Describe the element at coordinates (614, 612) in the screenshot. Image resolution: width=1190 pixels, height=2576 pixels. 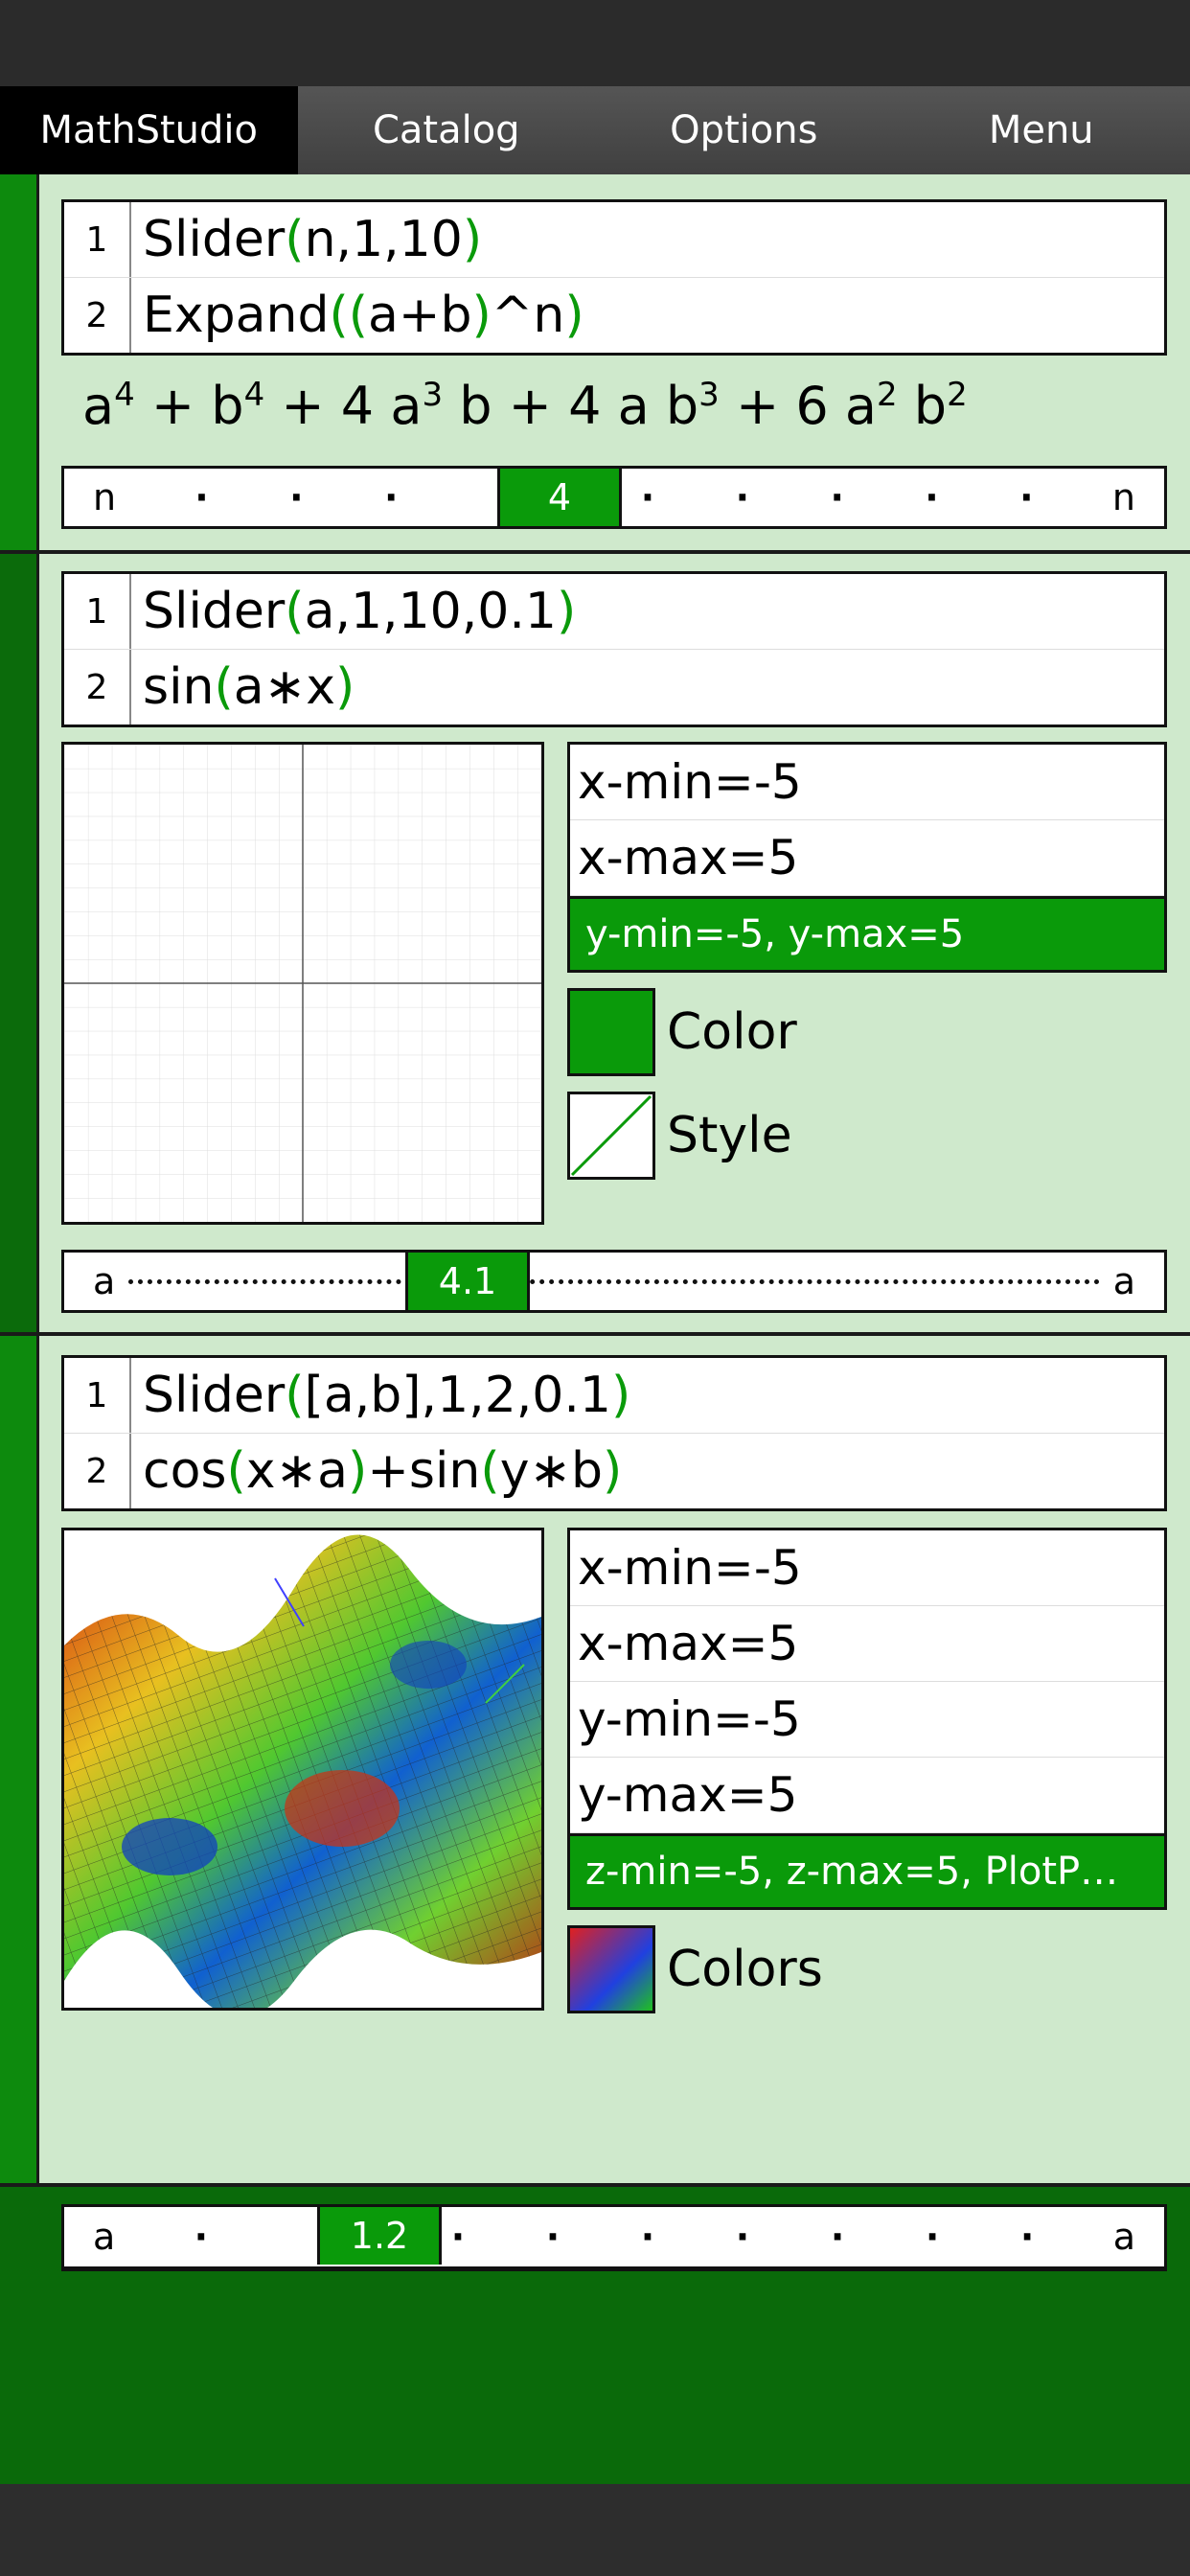
I see `input-line: 1 Slider(a,1,10,0.1)` at that location.